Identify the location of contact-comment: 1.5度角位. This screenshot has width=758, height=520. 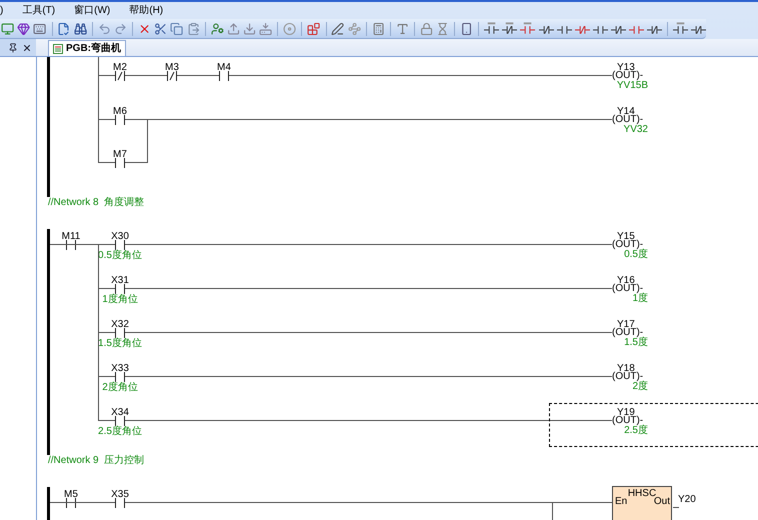
(120, 344).